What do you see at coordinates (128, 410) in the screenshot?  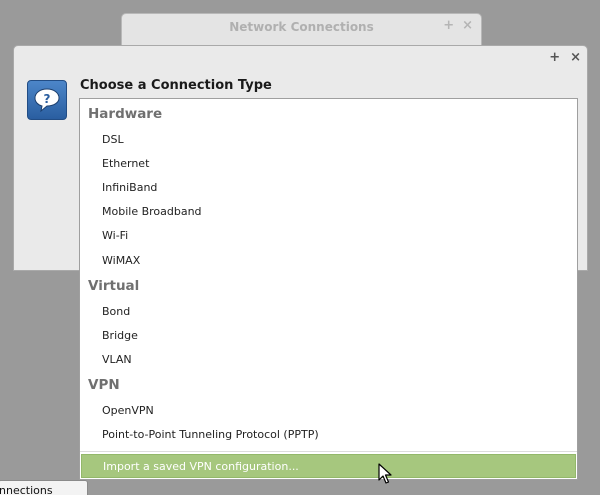 I see `list-item-openvpn: OpenVPN` at bounding box center [128, 410].